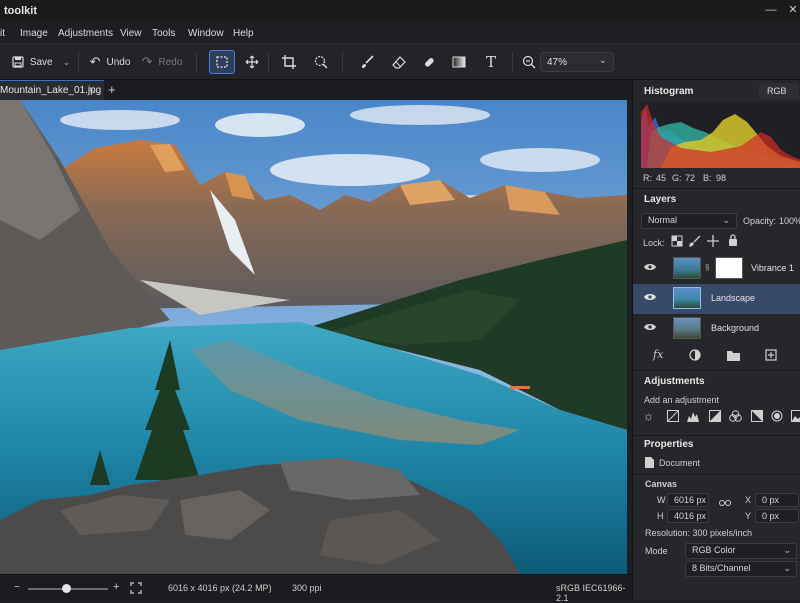  What do you see at coordinates (735, 416) in the screenshot?
I see `color-balance-icon` at bounding box center [735, 416].